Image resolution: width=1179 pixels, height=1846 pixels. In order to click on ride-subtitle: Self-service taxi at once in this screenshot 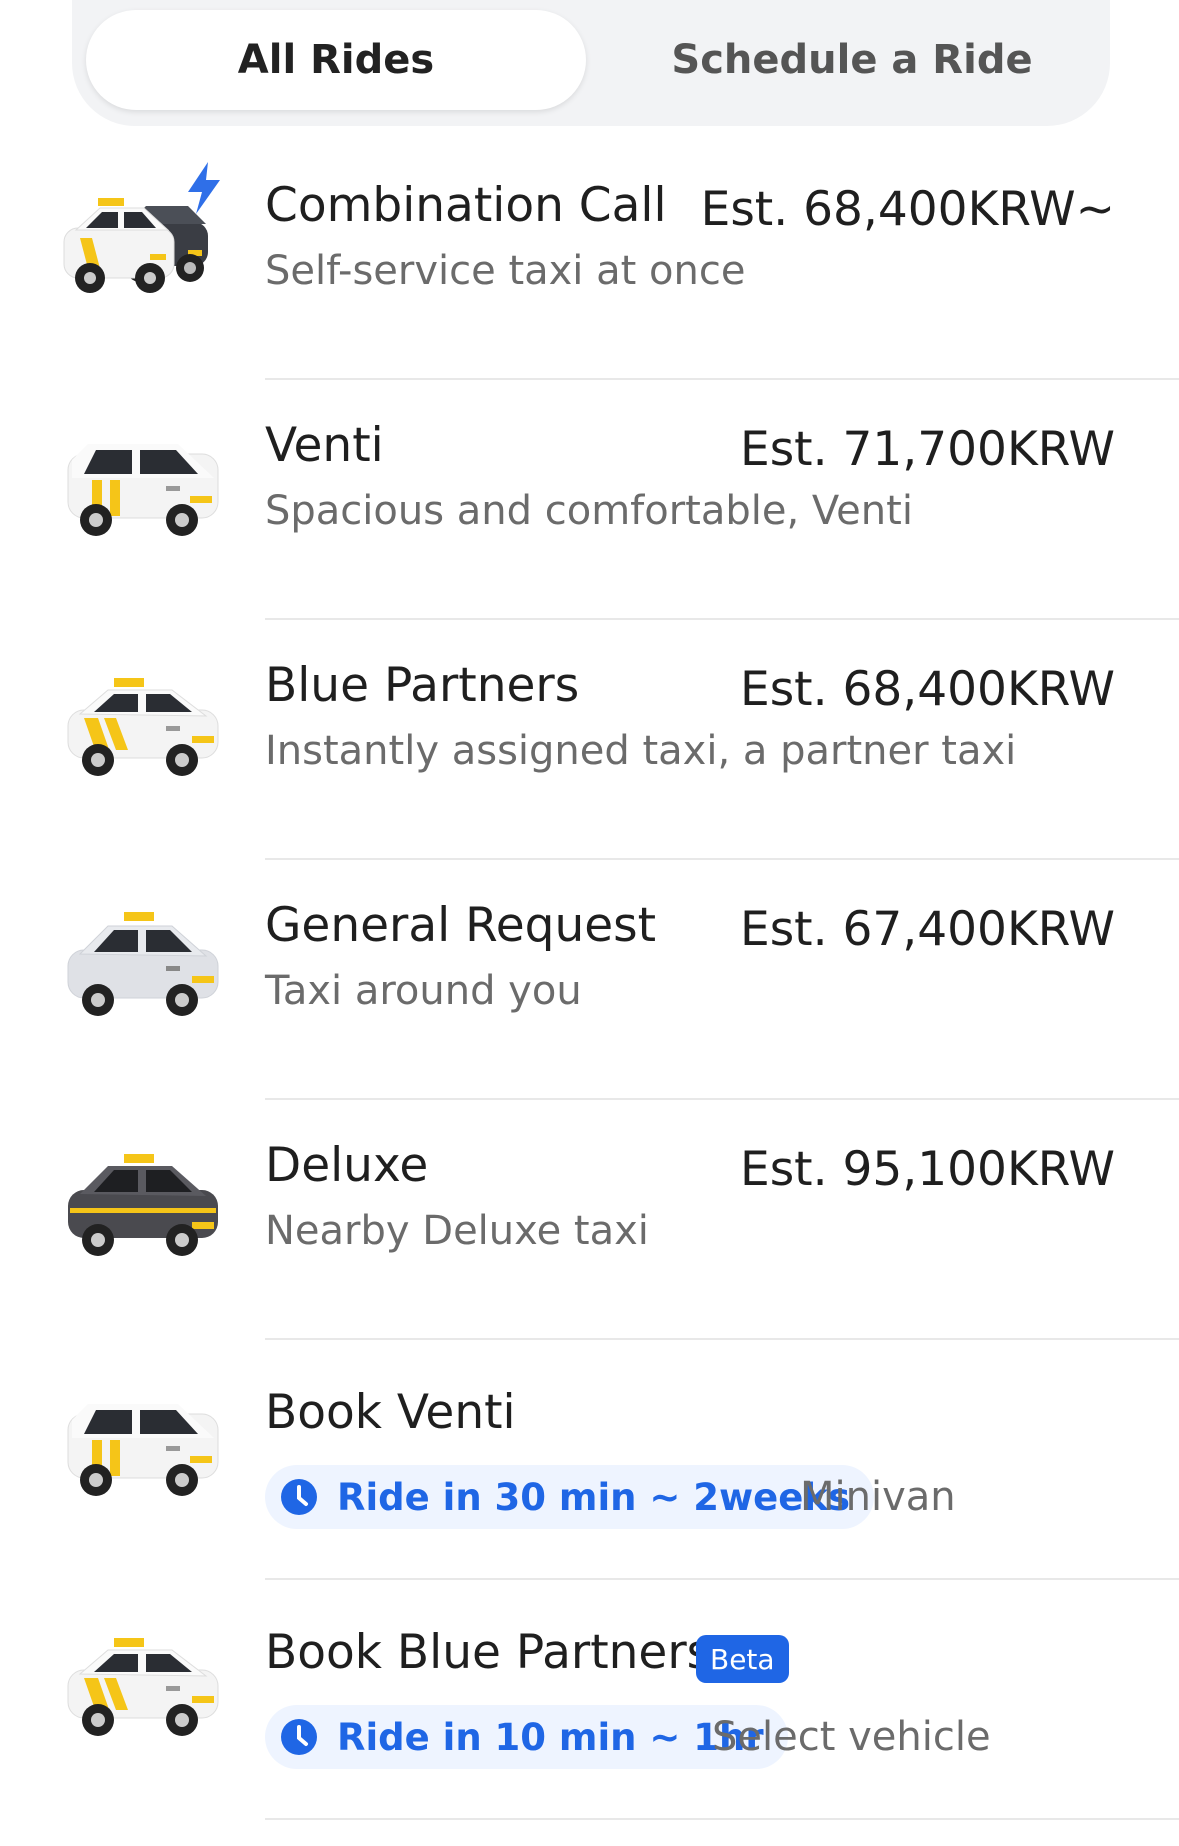, I will do `click(505, 271)`.